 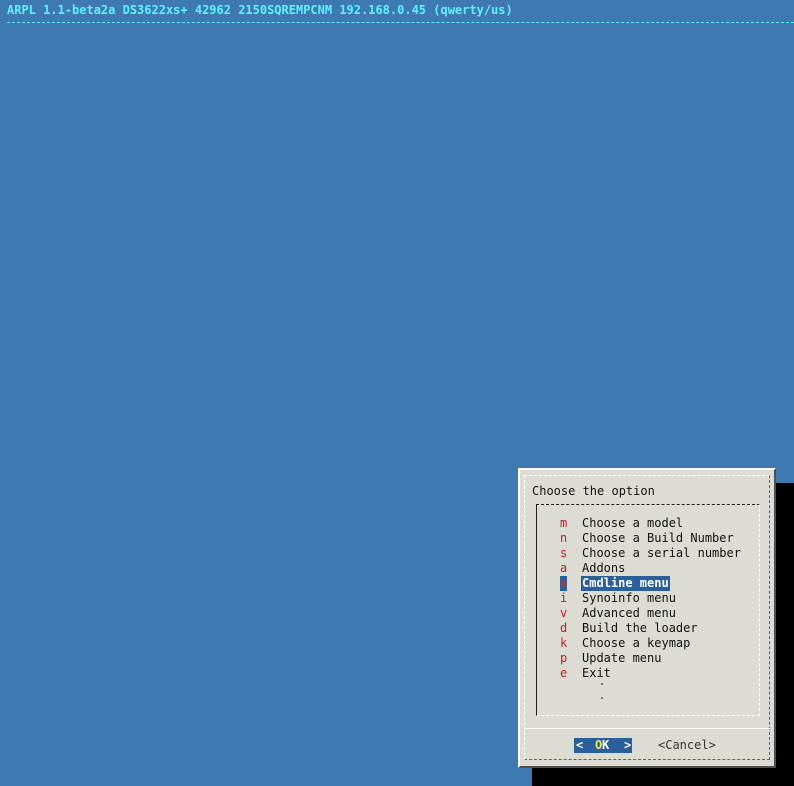 I want to click on menu-item-hotkey: x, so click(x=564, y=583).